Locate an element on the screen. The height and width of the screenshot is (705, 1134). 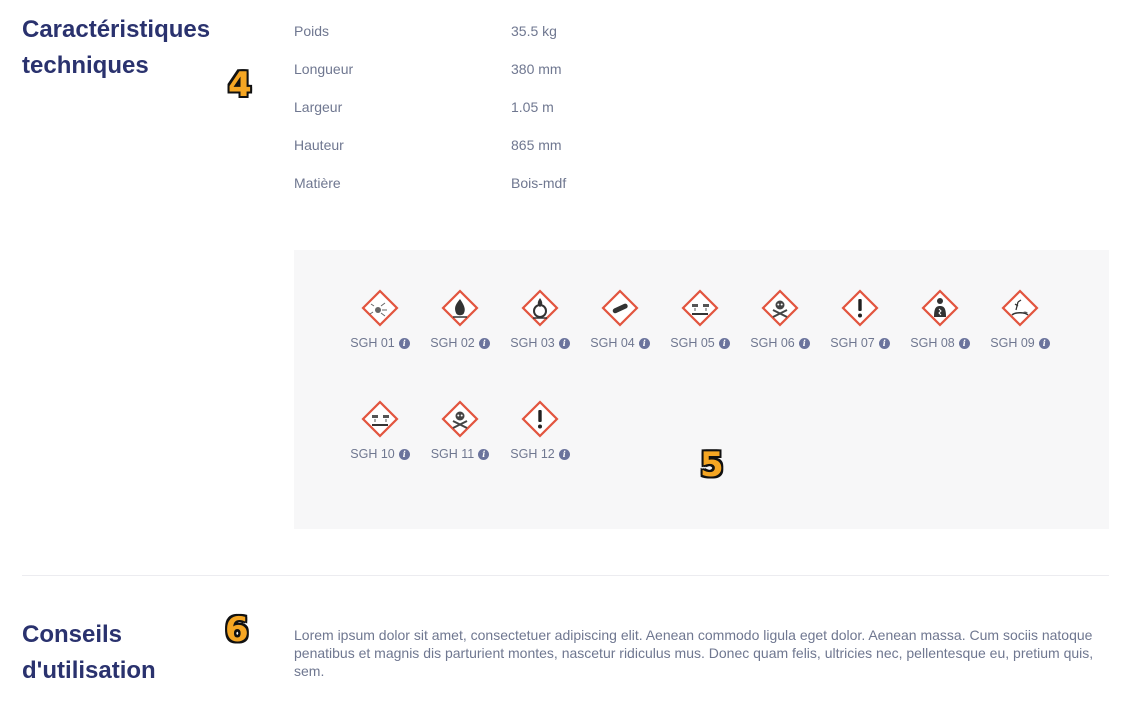
hazard-code-text: SGH 07 is located at coordinates (852, 343).